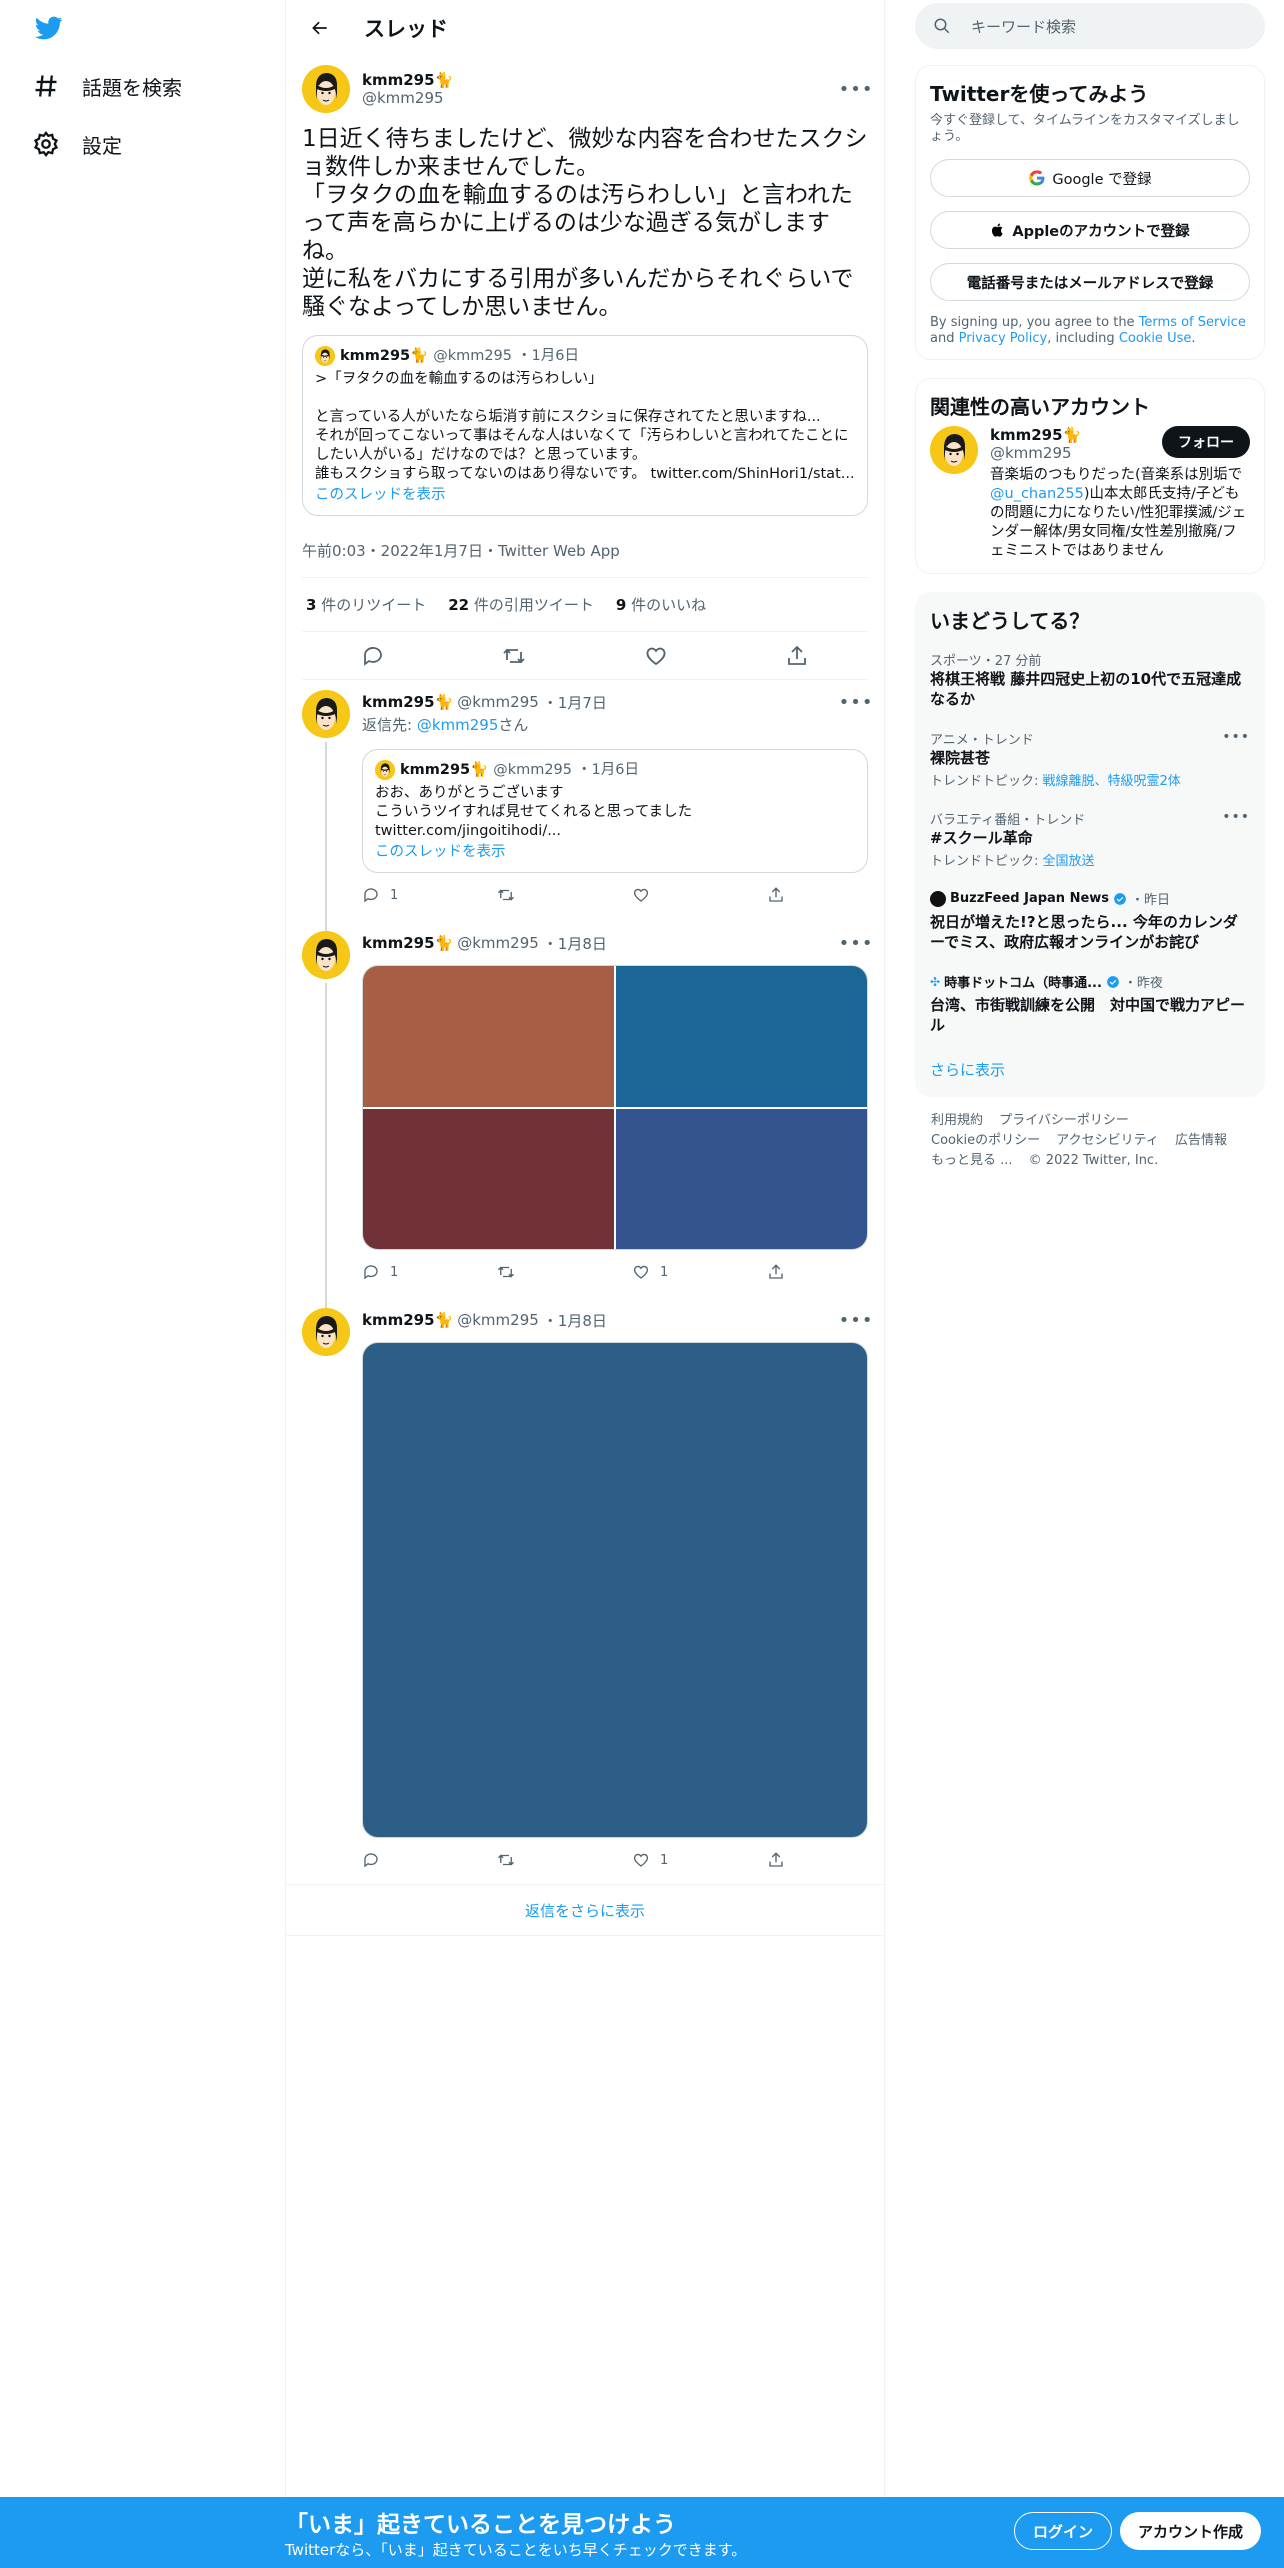 The width and height of the screenshot is (1284, 2568). Describe the element at coordinates (373, 656) in the screenshot. I see `reply-icon` at that location.